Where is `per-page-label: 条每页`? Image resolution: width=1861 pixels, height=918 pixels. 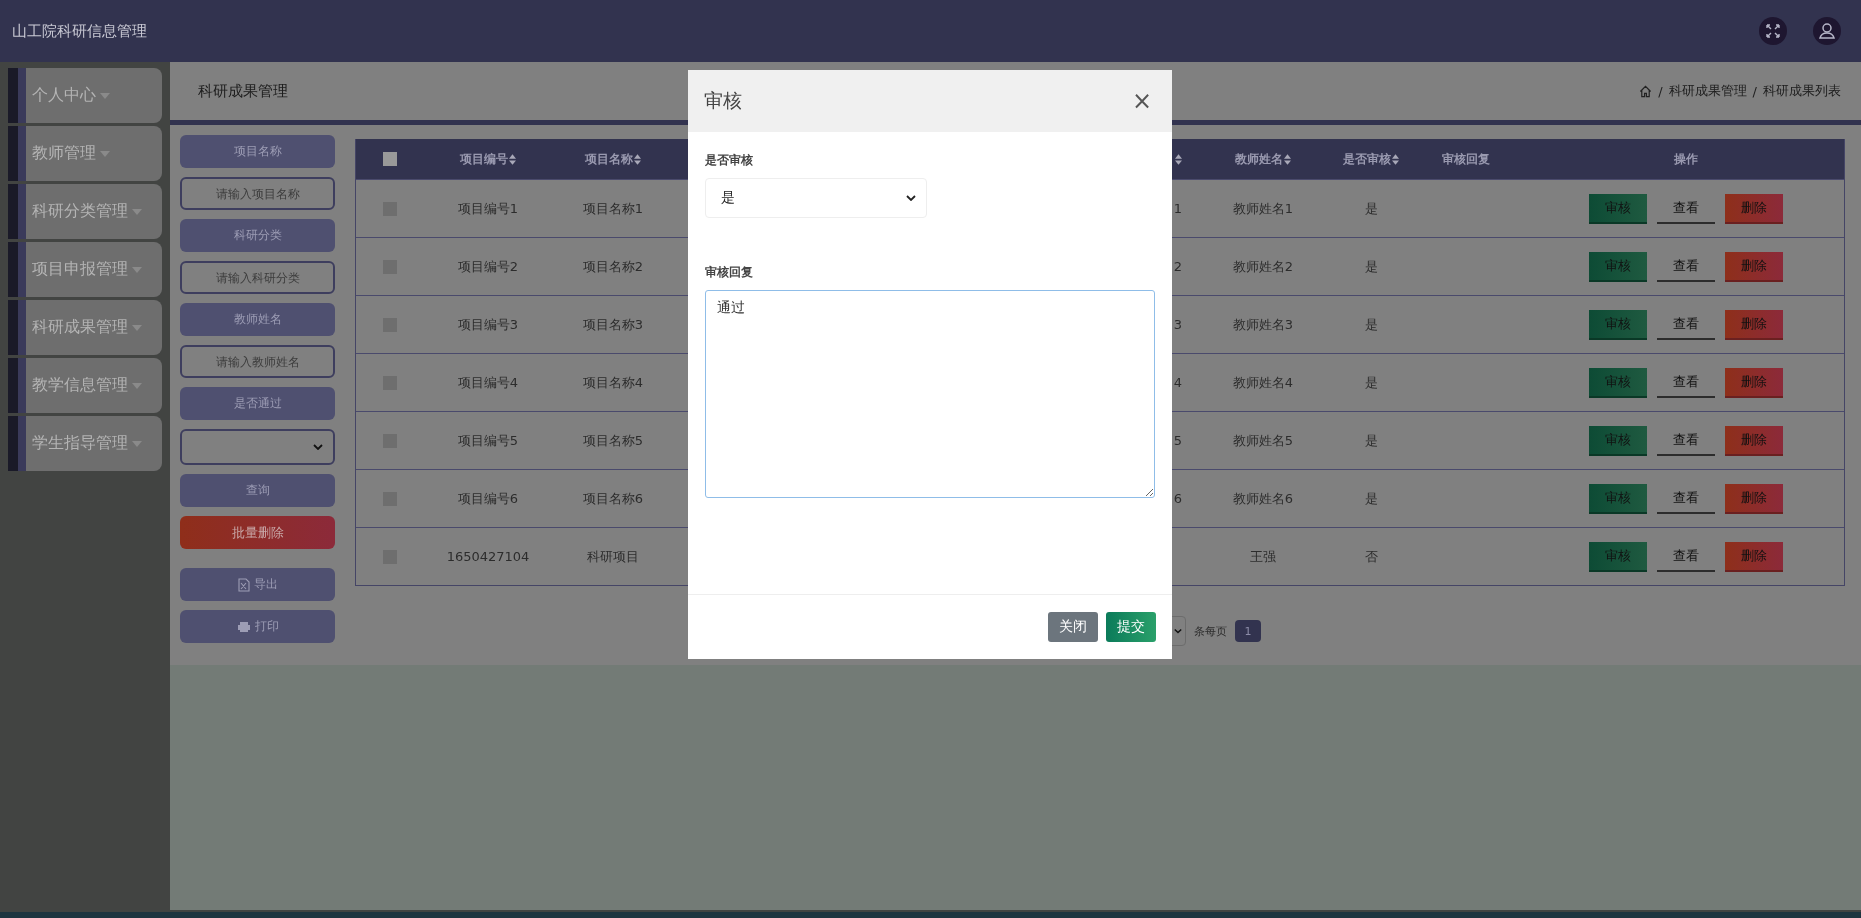 per-page-label: 条每页 is located at coordinates (1210, 631).